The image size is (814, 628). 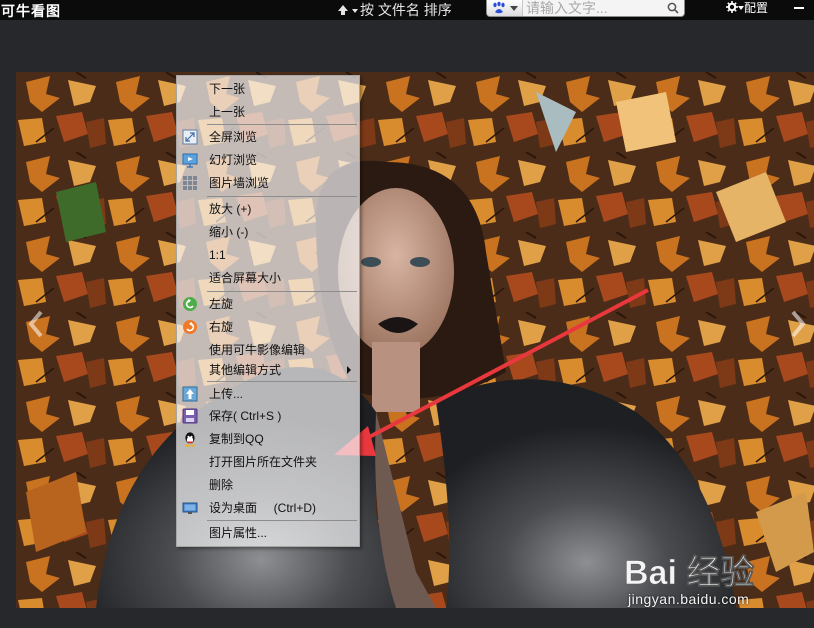 I want to click on menu-item-rotate-right: 右旋, so click(x=268, y=327).